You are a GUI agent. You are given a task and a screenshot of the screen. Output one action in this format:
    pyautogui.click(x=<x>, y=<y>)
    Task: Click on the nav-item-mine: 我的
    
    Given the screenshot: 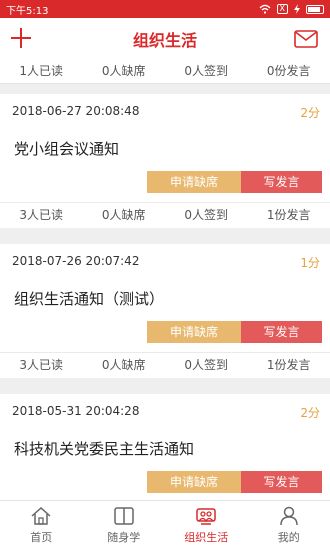 What is the action you would take?
    pyautogui.click(x=289, y=525)
    